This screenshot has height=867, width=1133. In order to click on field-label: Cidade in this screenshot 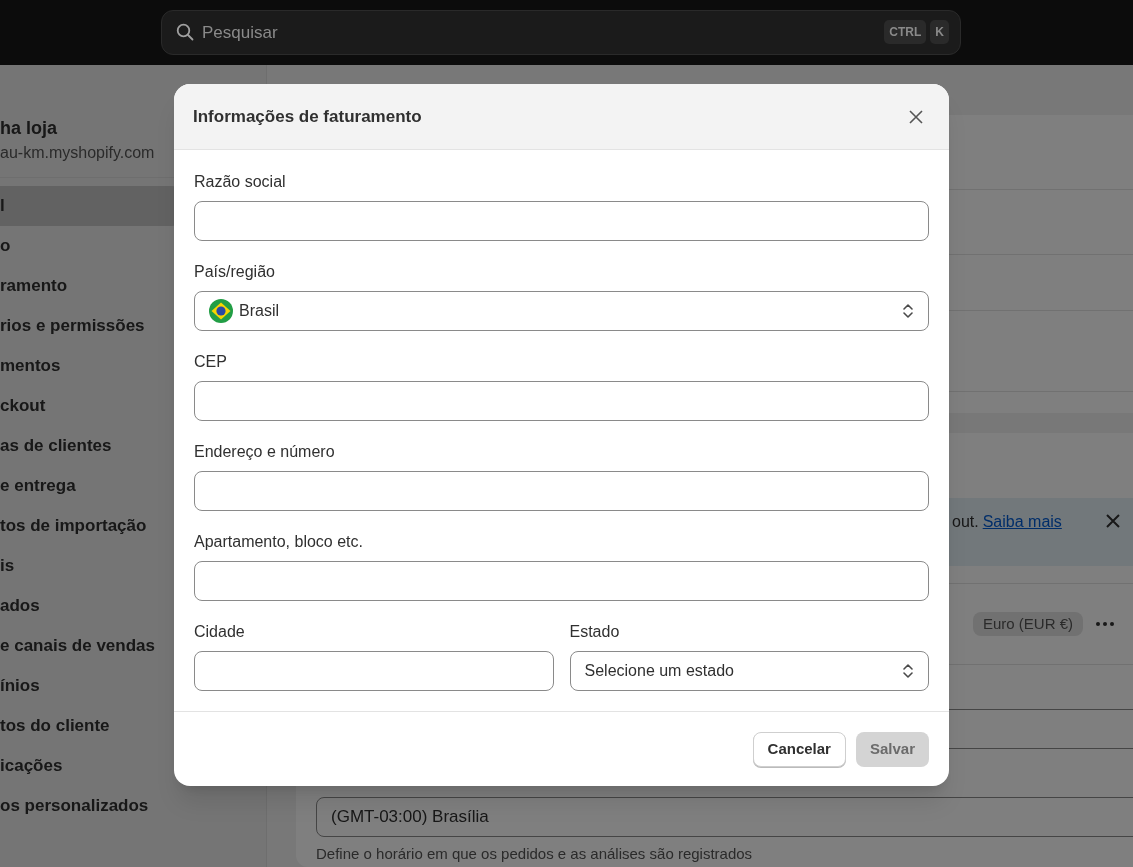, I will do `click(220, 632)`.